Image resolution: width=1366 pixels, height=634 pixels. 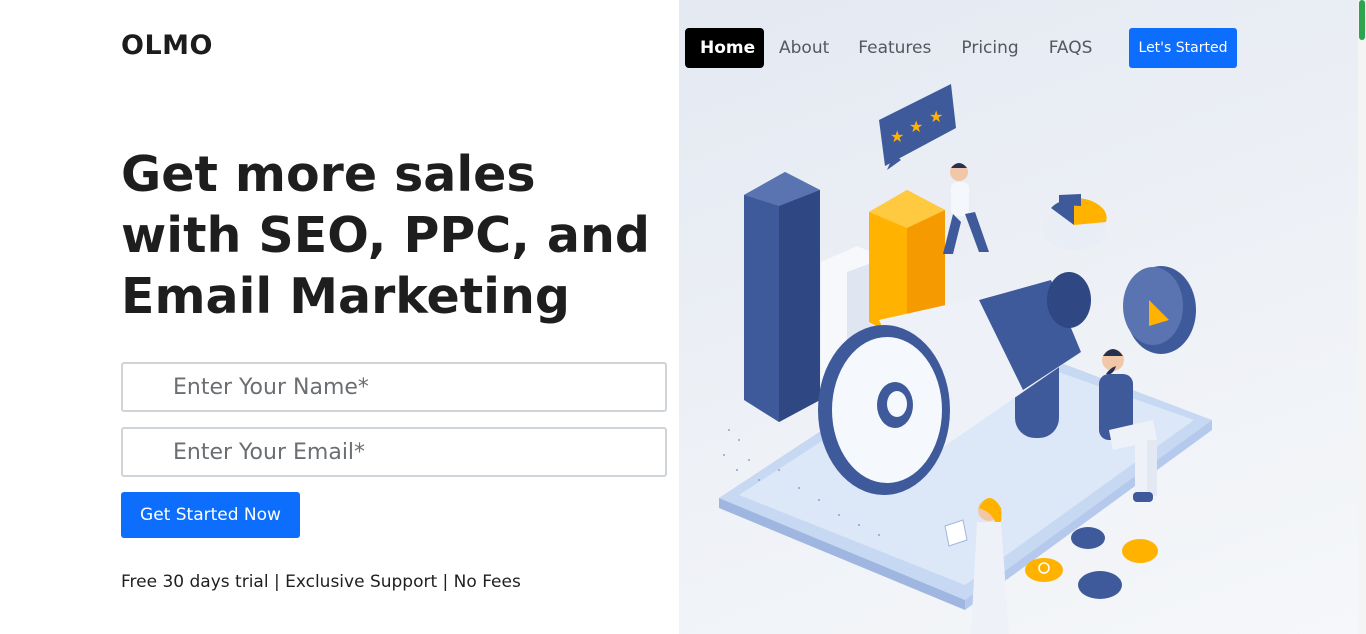 What do you see at coordinates (210, 515) in the screenshot?
I see `get-started-button: Get Started Now` at bounding box center [210, 515].